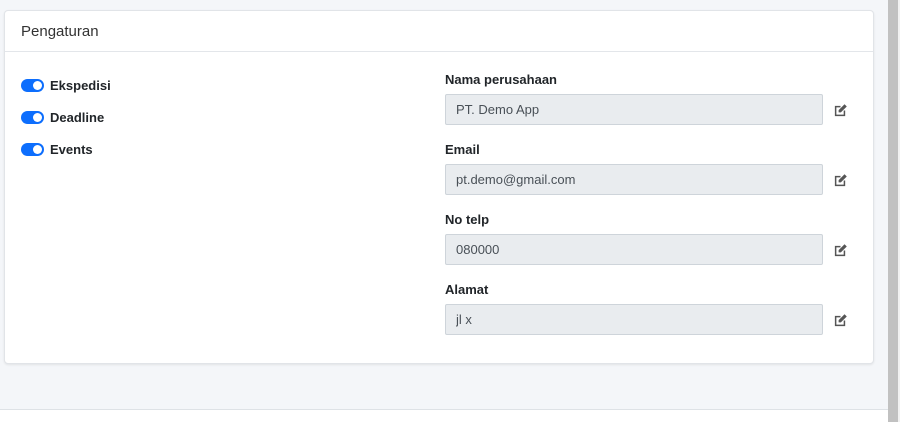 Image resolution: width=900 pixels, height=422 pixels. I want to click on company-name-input, so click(634, 109).